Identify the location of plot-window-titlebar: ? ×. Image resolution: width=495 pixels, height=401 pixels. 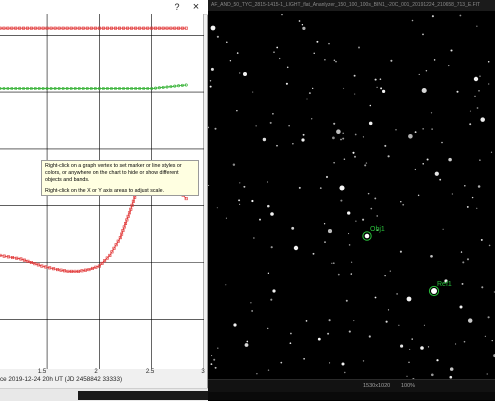
(104, 7).